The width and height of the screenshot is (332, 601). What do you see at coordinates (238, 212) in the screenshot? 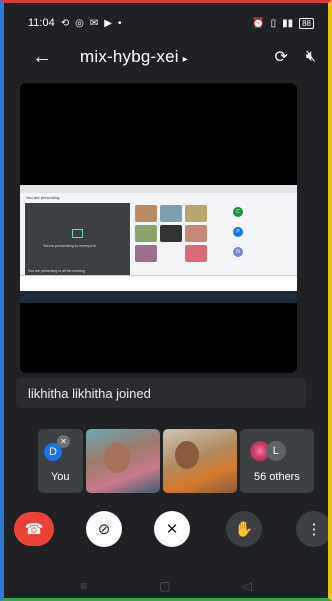
I see `participant-avatar: C` at bounding box center [238, 212].